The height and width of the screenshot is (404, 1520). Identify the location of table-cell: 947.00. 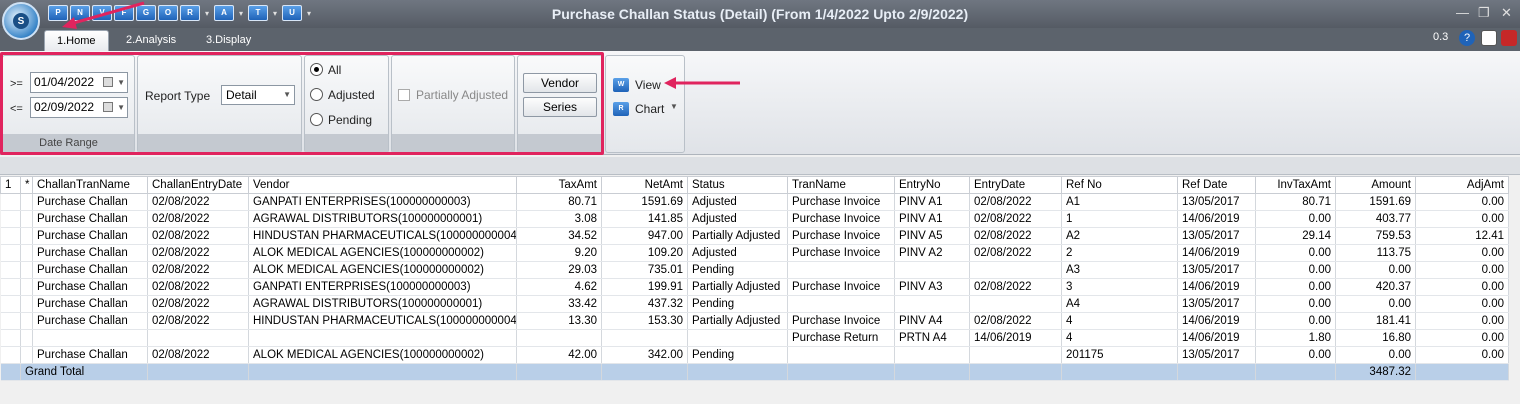
(644, 236).